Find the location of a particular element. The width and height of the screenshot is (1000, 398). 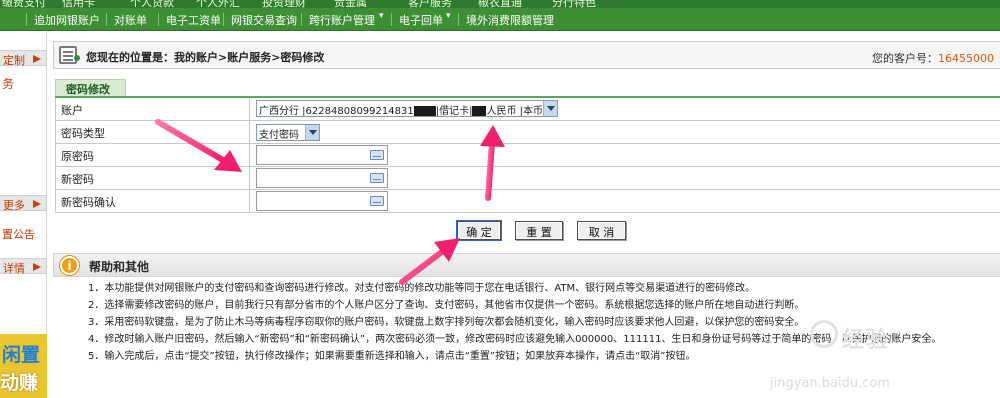

detail-label: 详情 is located at coordinates (14, 268).